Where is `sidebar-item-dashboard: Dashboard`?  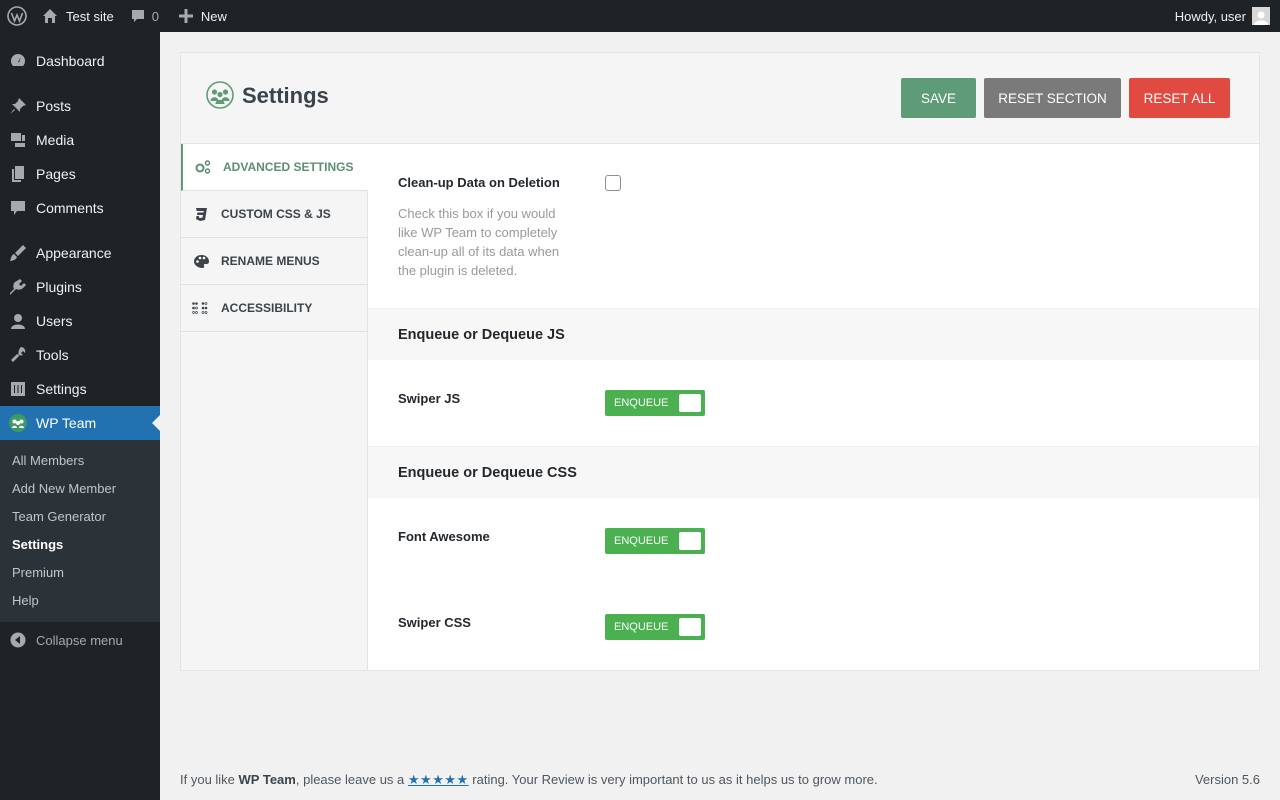
sidebar-item-dashboard: Dashboard is located at coordinates (80, 61).